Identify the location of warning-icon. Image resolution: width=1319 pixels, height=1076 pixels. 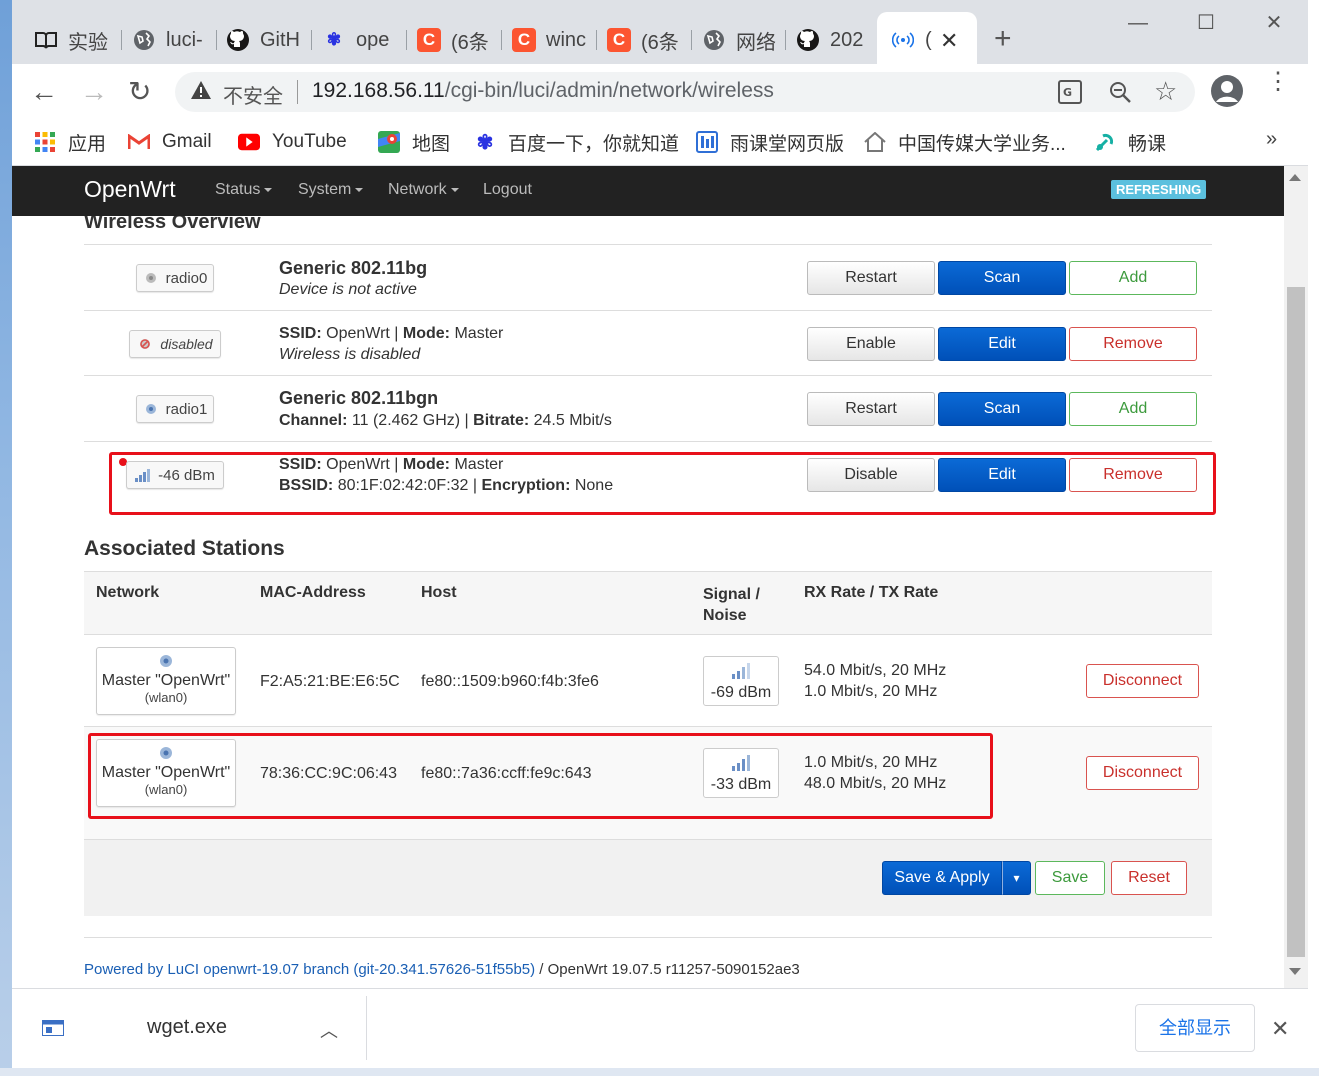
(201, 92).